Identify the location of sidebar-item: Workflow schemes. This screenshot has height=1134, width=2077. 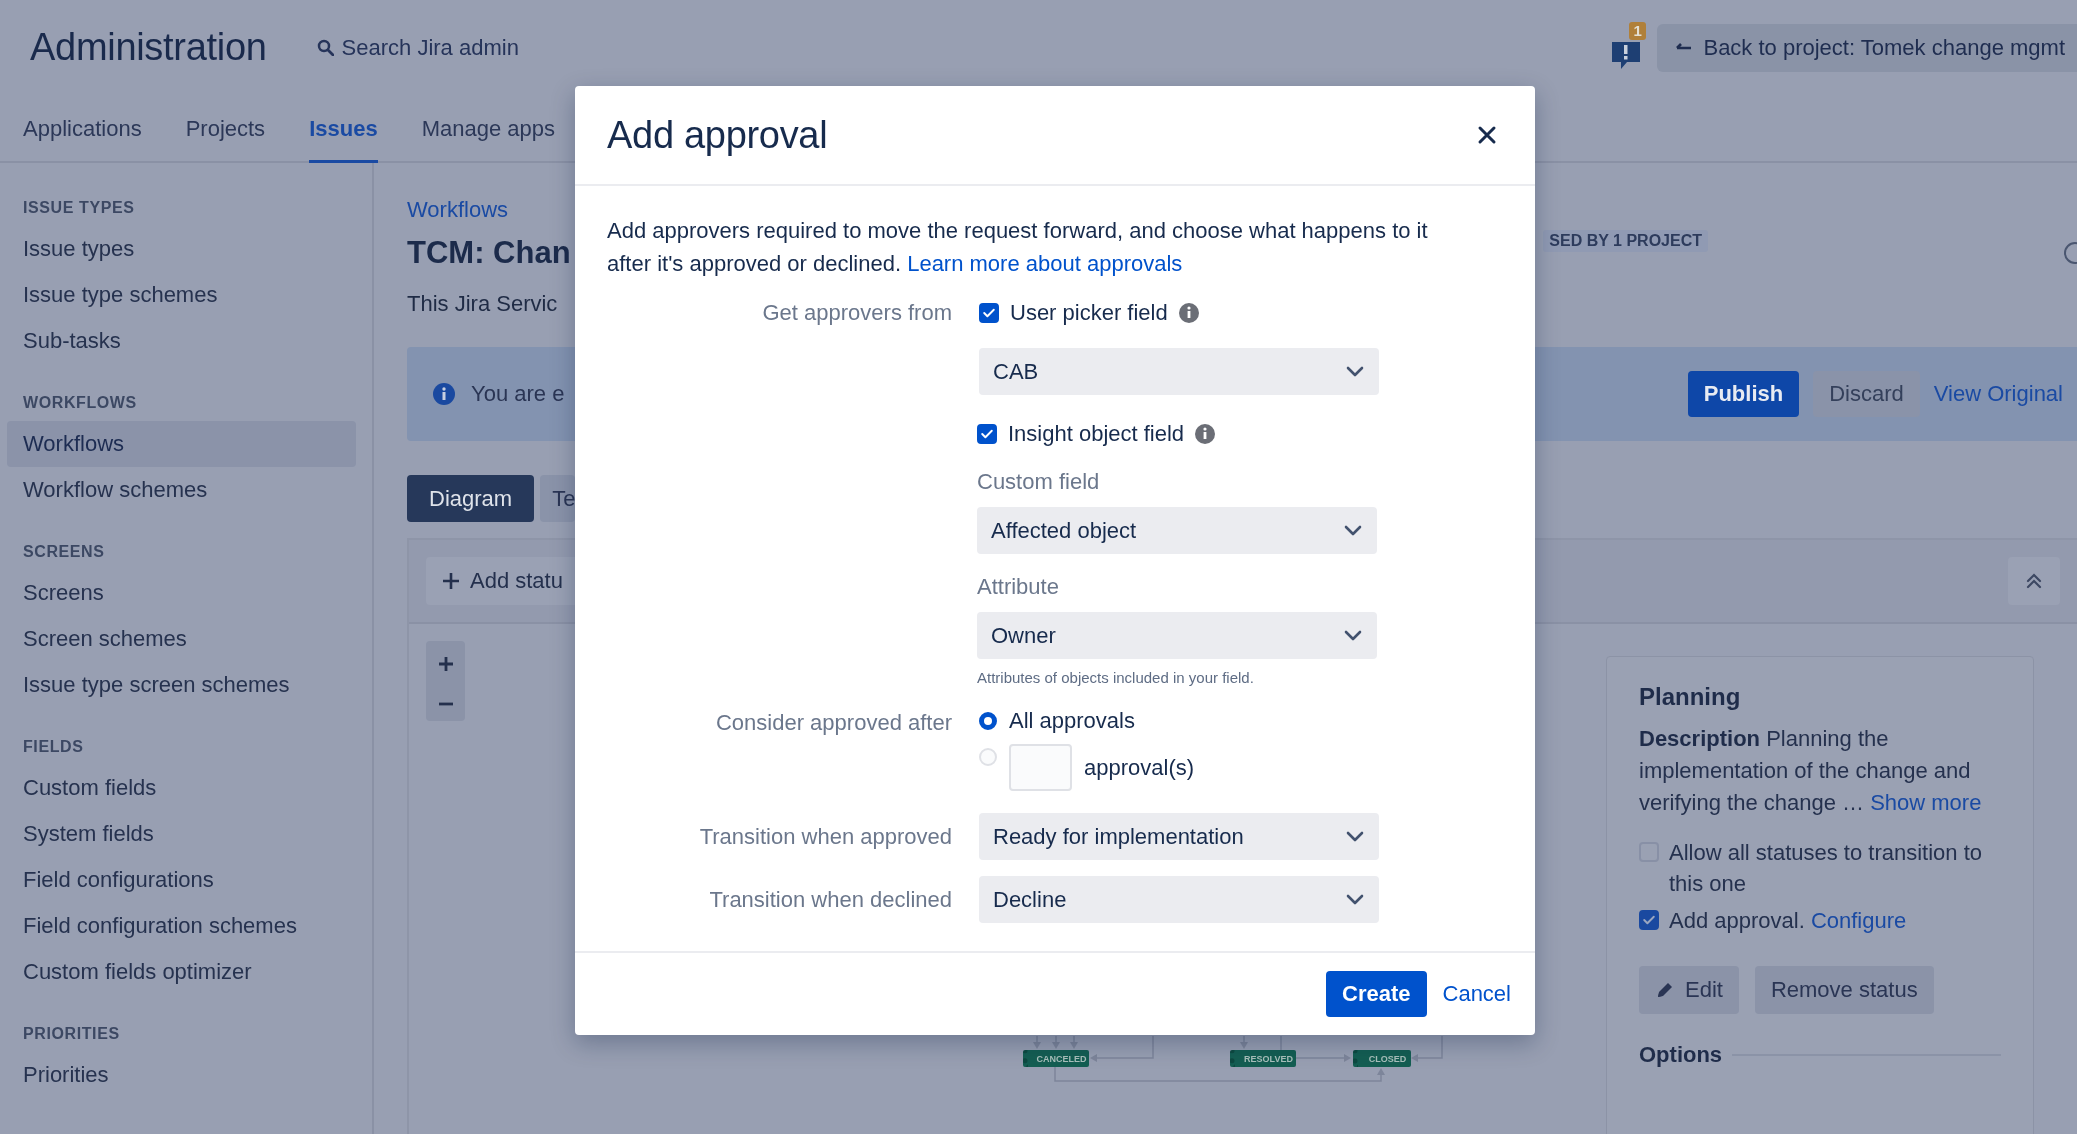
(181, 490).